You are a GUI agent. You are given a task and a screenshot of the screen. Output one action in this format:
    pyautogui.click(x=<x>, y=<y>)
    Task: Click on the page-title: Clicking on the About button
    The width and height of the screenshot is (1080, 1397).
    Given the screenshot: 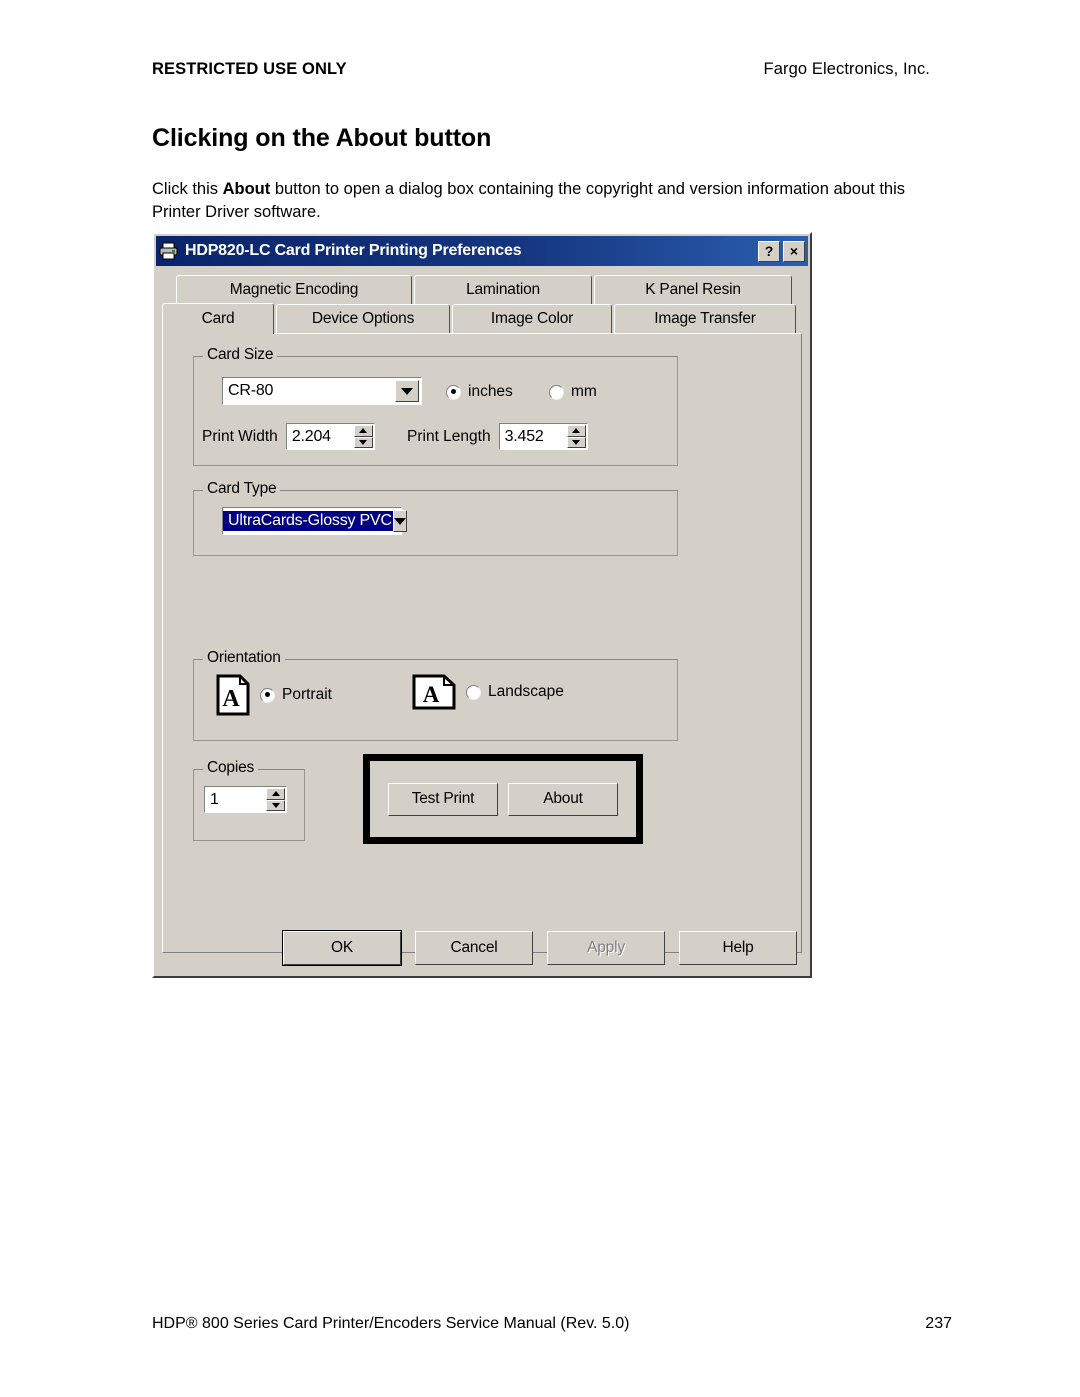 What is the action you would take?
    pyautogui.click(x=322, y=138)
    